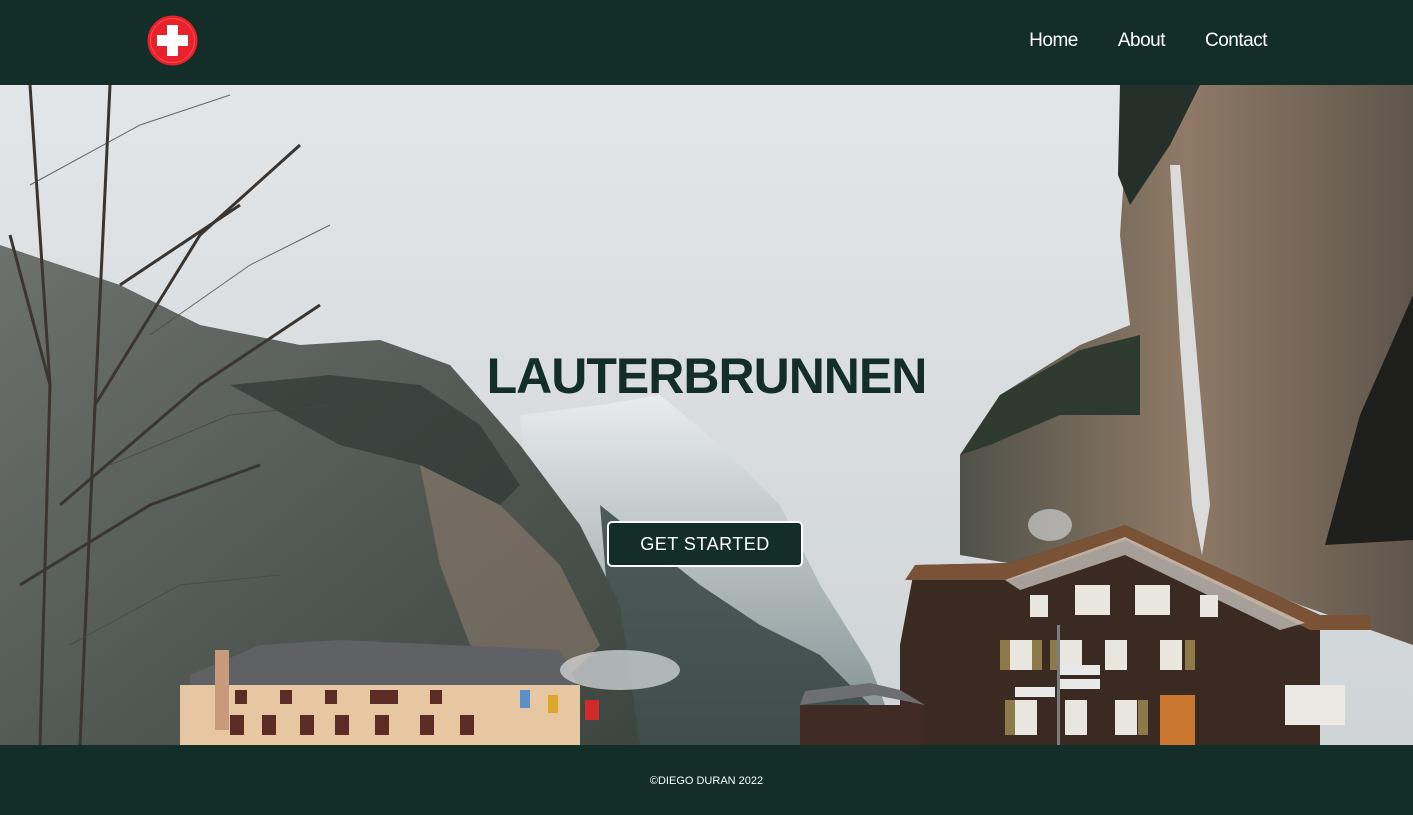 This screenshot has width=1413, height=815. What do you see at coordinates (1142, 41) in the screenshot?
I see `nav-about-link: About` at bounding box center [1142, 41].